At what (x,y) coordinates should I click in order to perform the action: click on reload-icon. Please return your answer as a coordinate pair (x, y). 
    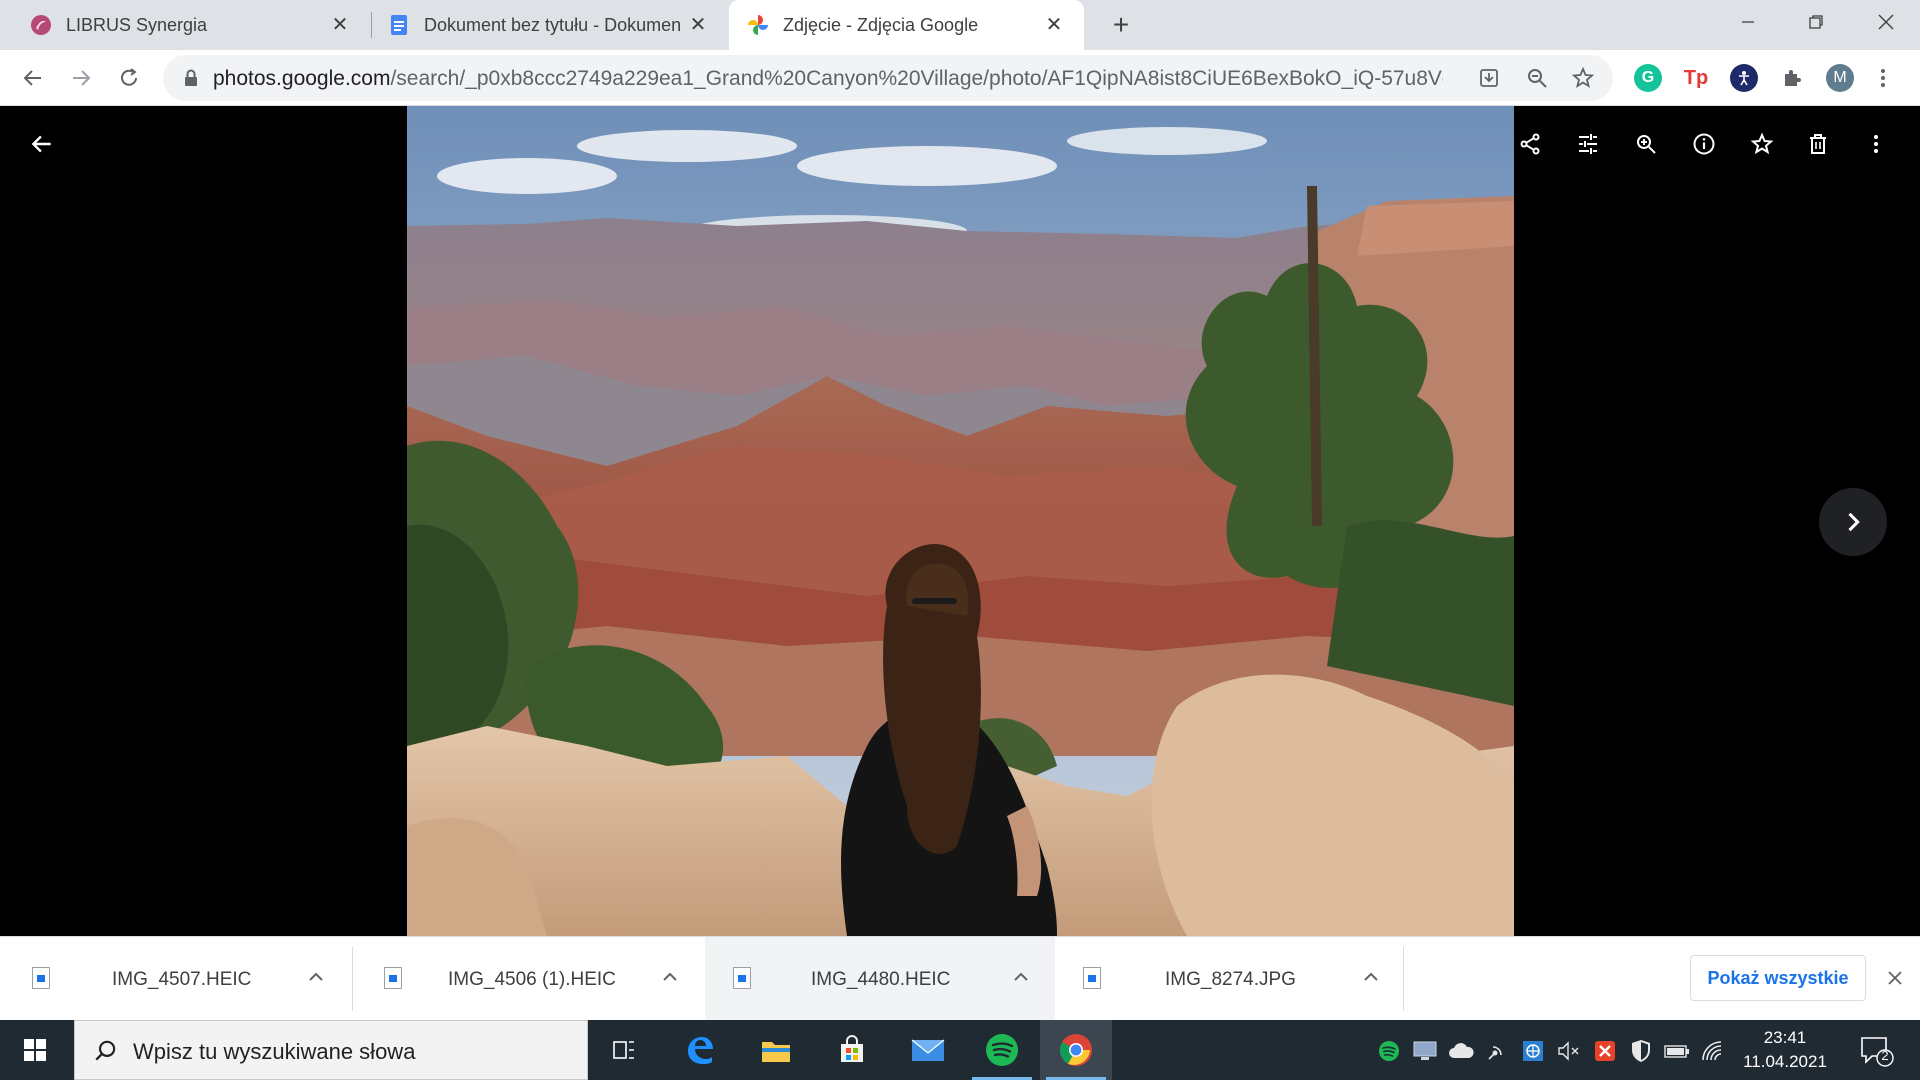
    Looking at the image, I should click on (129, 77).